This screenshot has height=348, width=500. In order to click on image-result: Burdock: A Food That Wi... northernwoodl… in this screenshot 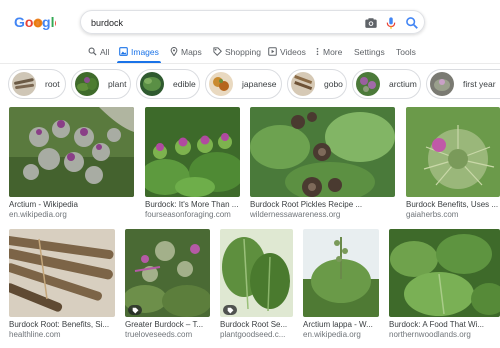, I will do `click(444, 285)`.